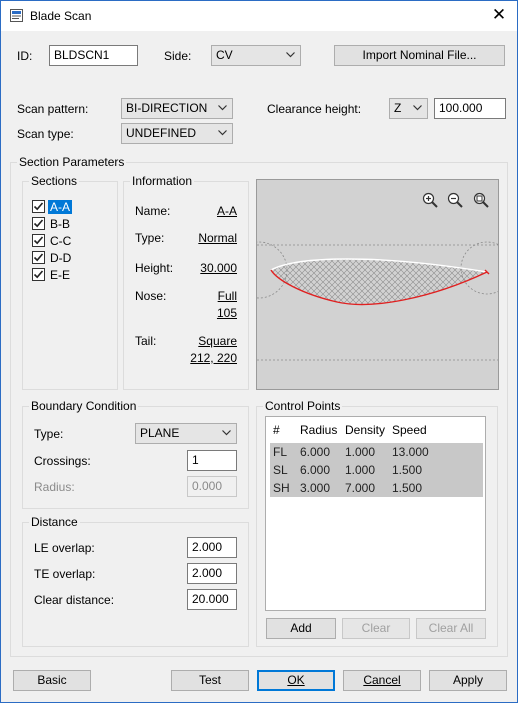  I want to click on clear-distance-input: 20.000, so click(212, 599).